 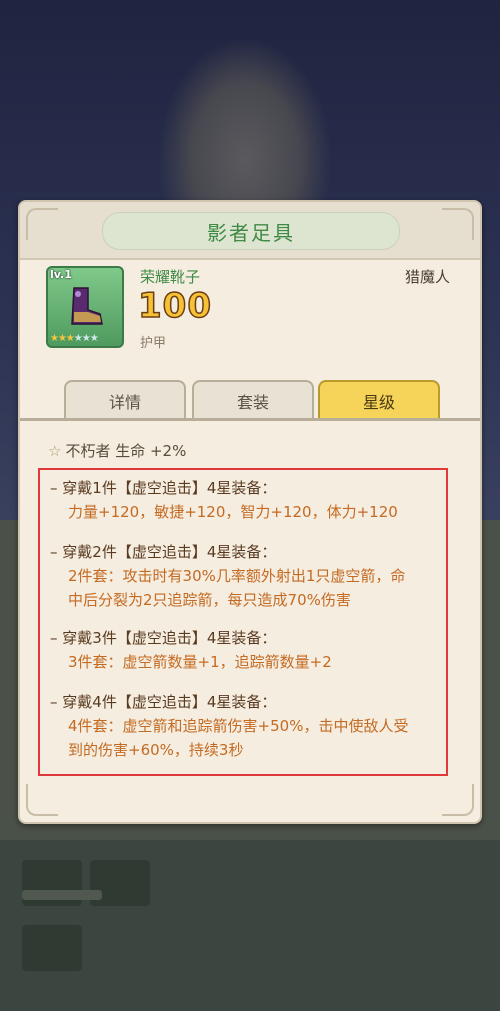 I want to click on set-bonus-description: 2件套：攻击时有30%几率额外射出1只虚空箭，命, so click(x=237, y=576).